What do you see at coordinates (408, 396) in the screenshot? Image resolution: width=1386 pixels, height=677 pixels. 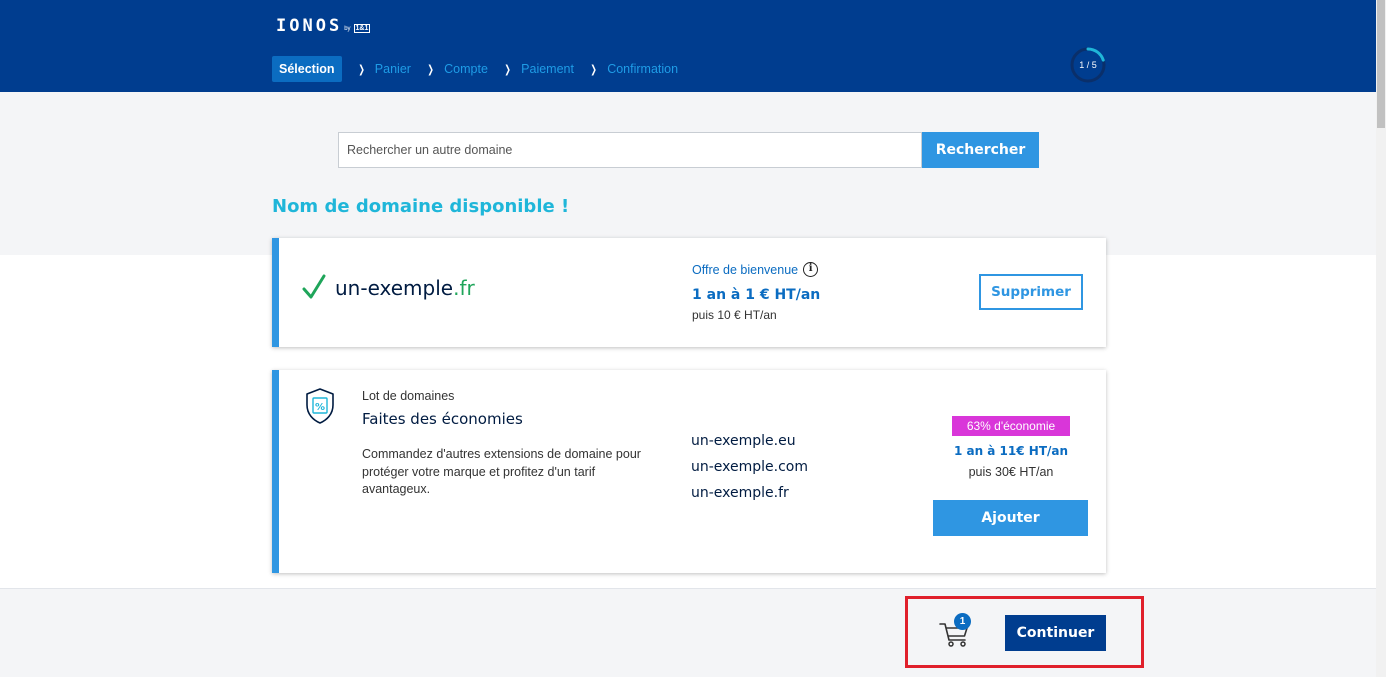 I see `bundle-label: Lot de domaines` at bounding box center [408, 396].